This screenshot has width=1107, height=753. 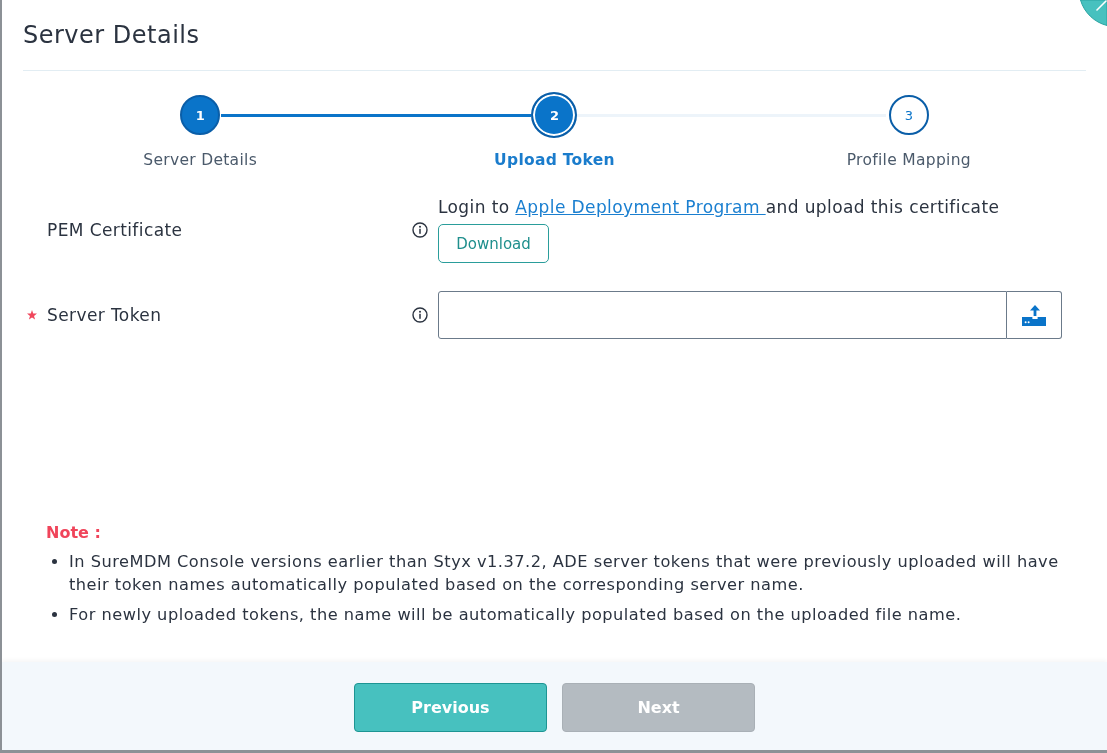 What do you see at coordinates (908, 115) in the screenshot?
I see `step-number: 3` at bounding box center [908, 115].